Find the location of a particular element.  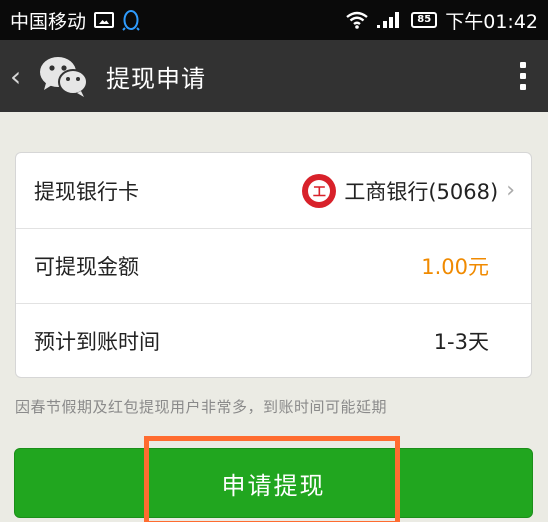

available-amount-label: 可提现金额 is located at coordinates (86, 267).